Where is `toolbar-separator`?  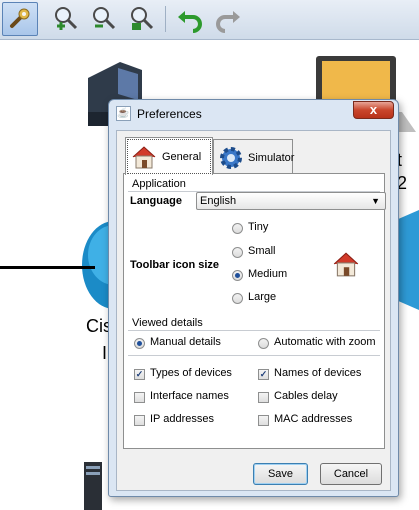 toolbar-separator is located at coordinates (165, 19).